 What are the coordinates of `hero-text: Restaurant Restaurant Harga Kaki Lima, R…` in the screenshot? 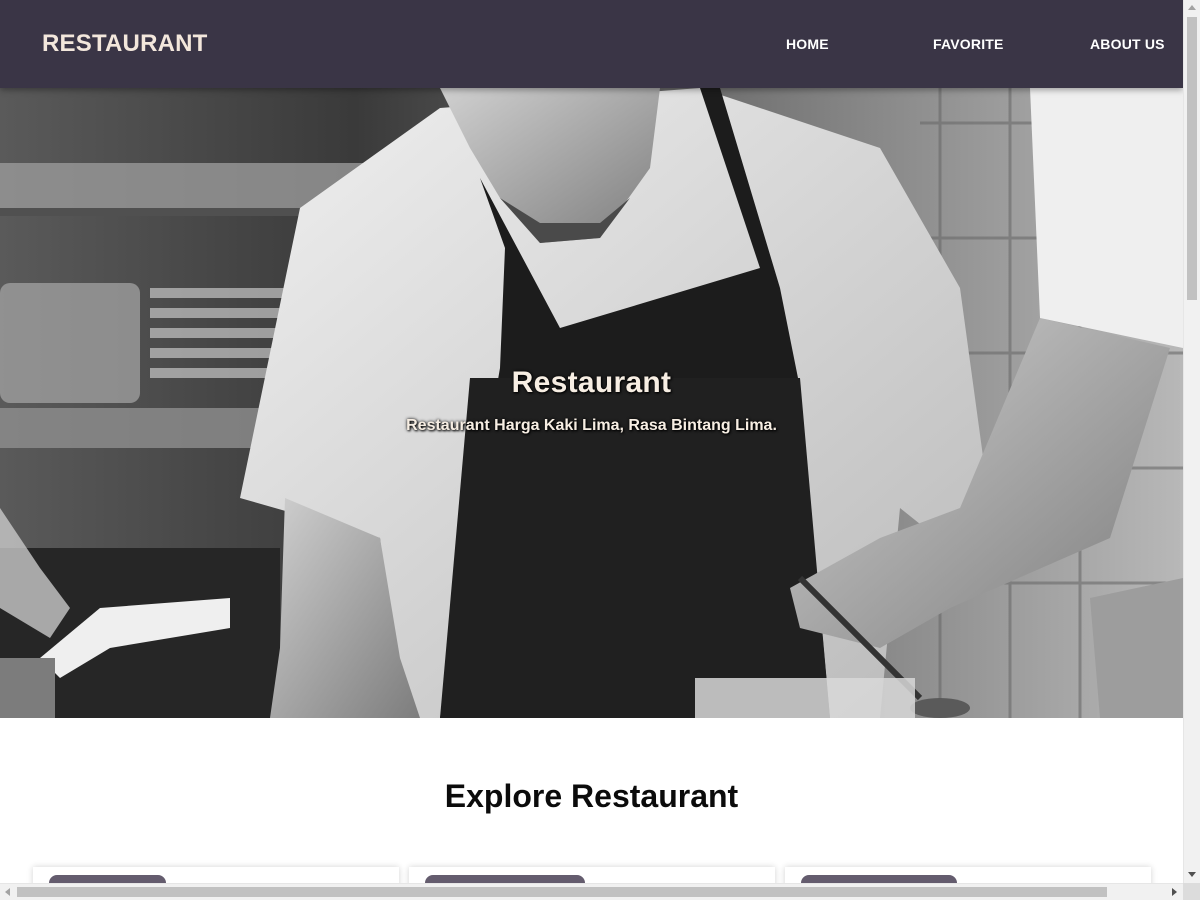 It's located at (591, 400).